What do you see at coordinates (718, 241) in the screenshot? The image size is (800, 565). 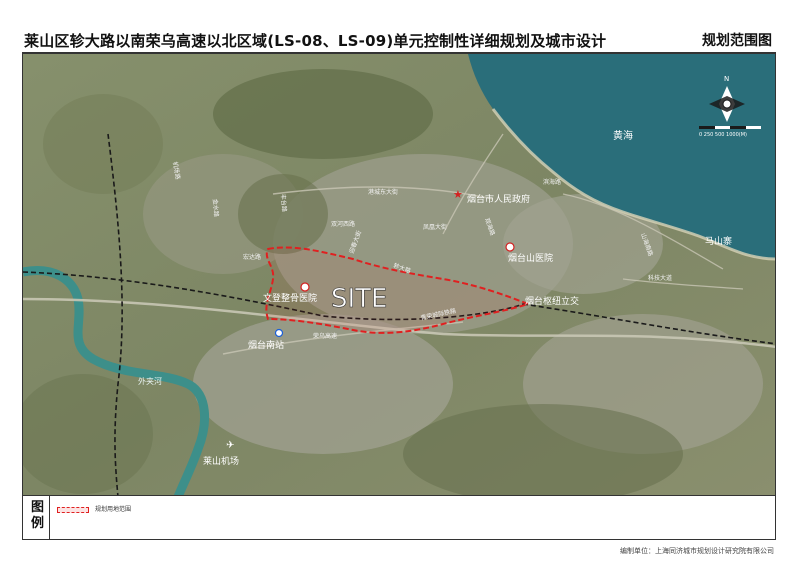 I see `mashan-label: 马山寨` at bounding box center [718, 241].